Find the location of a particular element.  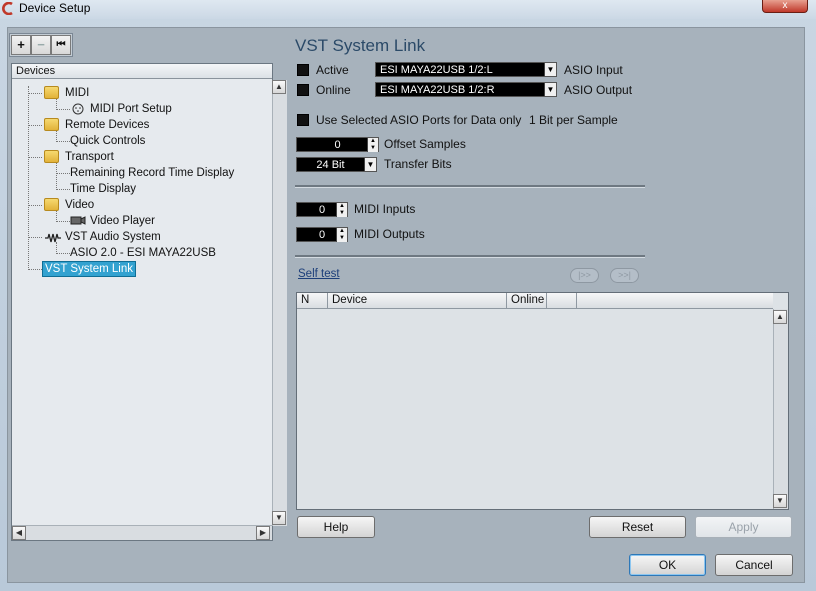

midi-outputs-value: 0 is located at coordinates (322, 235).